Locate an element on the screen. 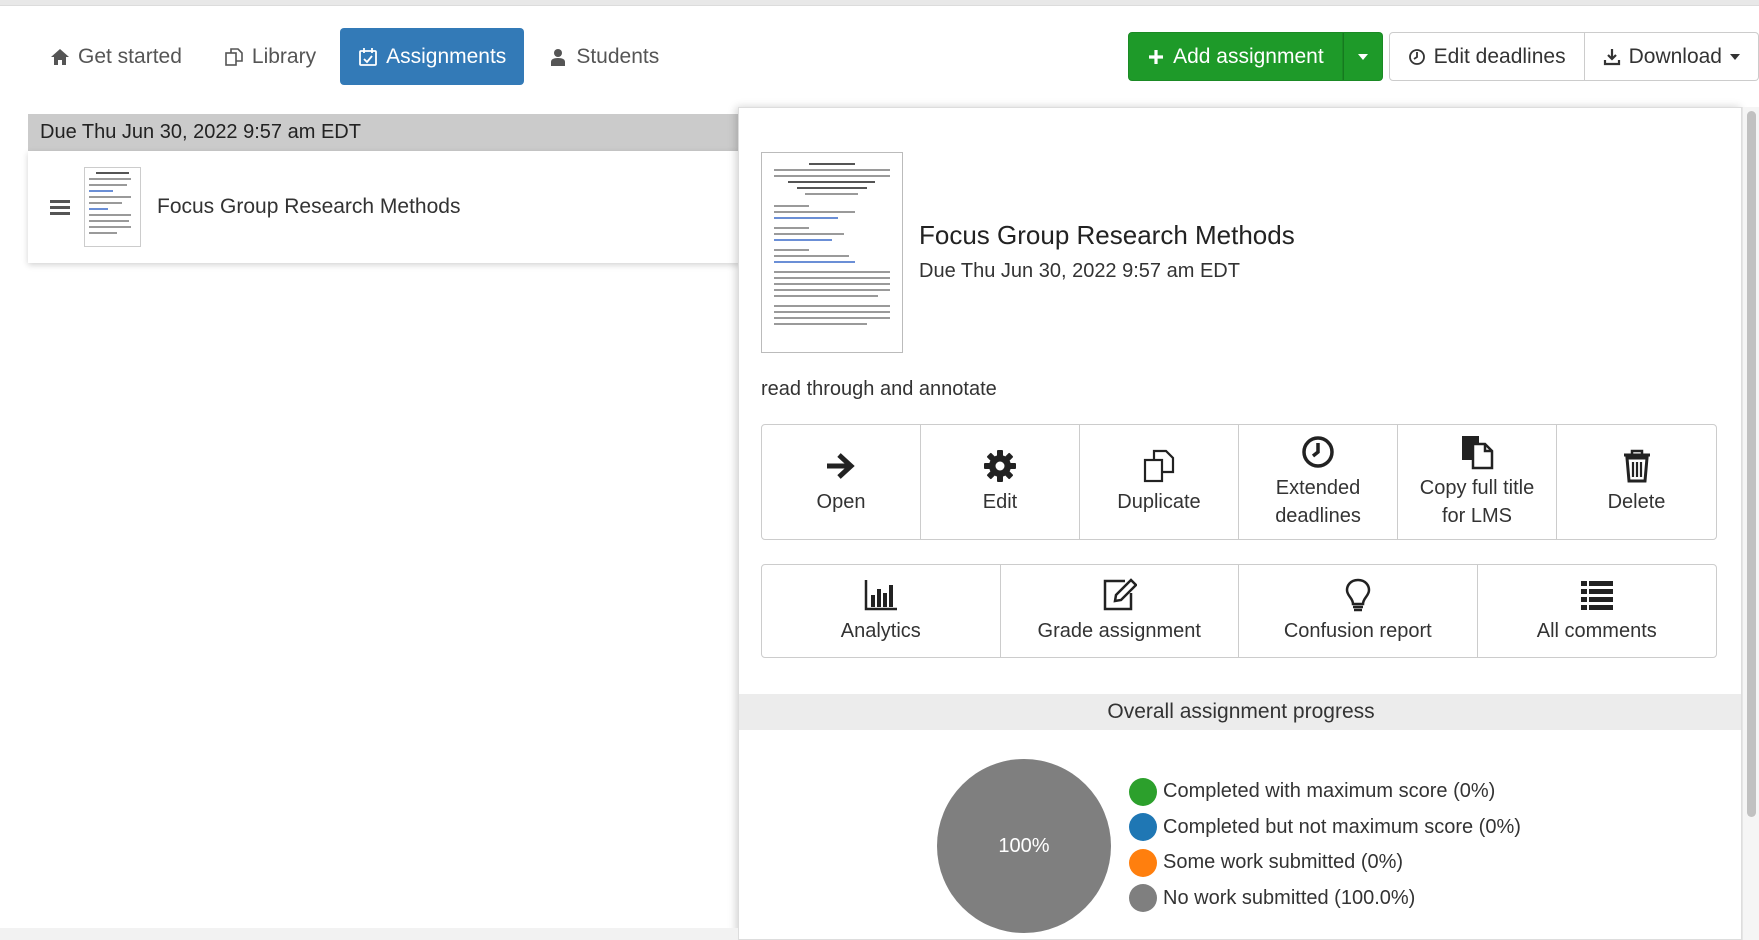  list-icon is located at coordinates (1596, 595).